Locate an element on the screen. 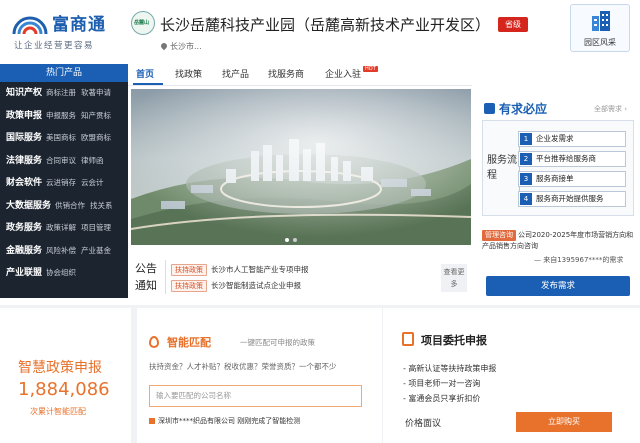  category-sub-link: 美国商标 is located at coordinates (61, 137).